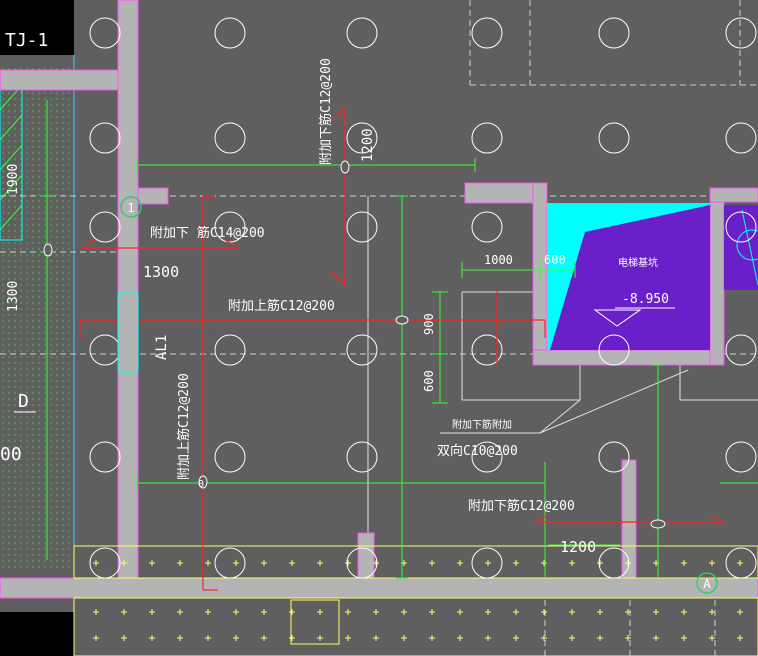 Image resolution: width=758 pixels, height=656 pixels. What do you see at coordinates (477, 451) in the screenshot?
I see `note-pit-2: 双向C10@200` at bounding box center [477, 451].